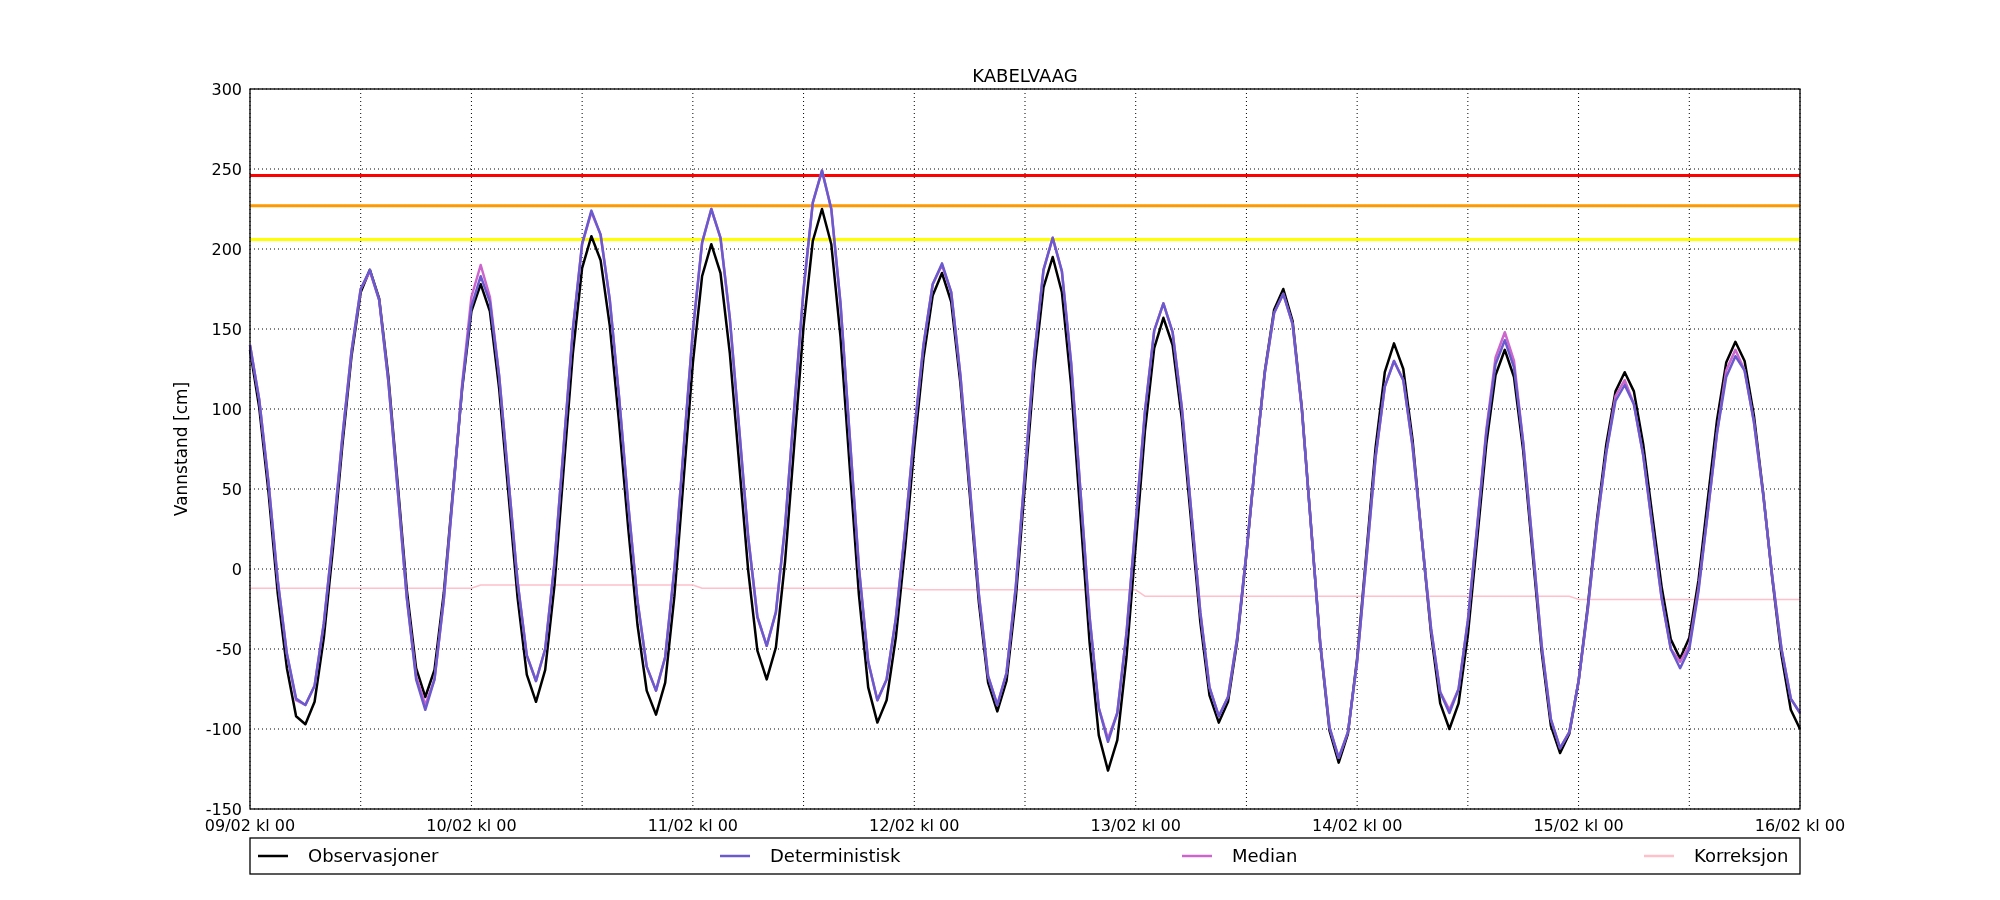  Describe the element at coordinates (1578, 825) in the screenshot. I see `x-tick-label: 15/02 kl 00` at that location.